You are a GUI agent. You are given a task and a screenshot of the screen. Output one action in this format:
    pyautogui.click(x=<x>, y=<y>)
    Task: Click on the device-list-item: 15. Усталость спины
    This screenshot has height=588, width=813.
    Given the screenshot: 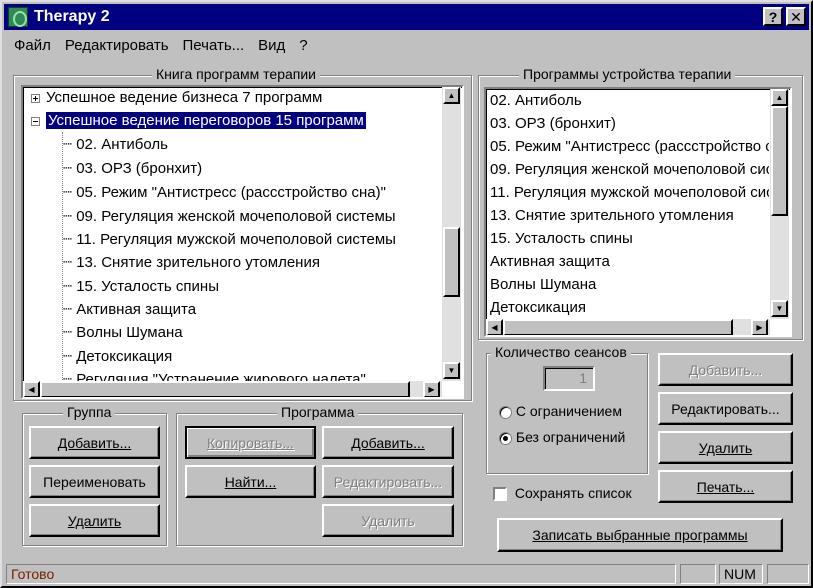 What is the action you would take?
    pyautogui.click(x=561, y=238)
    